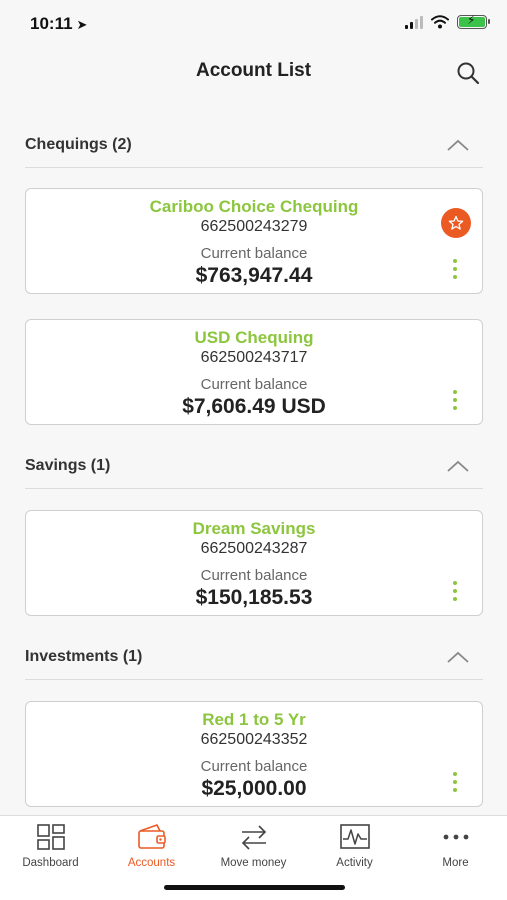 The image size is (507, 900). What do you see at coordinates (151, 863) in the screenshot?
I see `tab-label: Accounts` at bounding box center [151, 863].